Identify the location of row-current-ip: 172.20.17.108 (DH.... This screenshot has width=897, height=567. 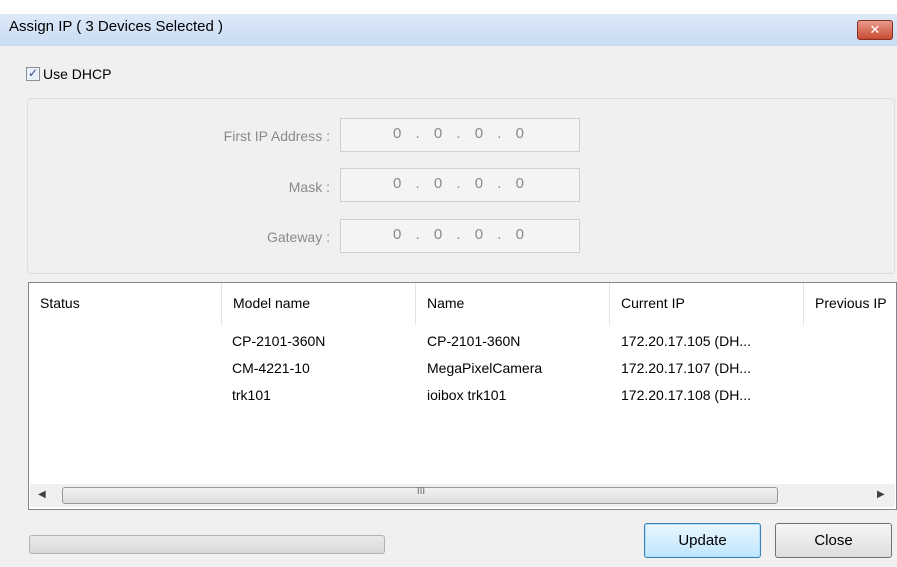
(686, 395).